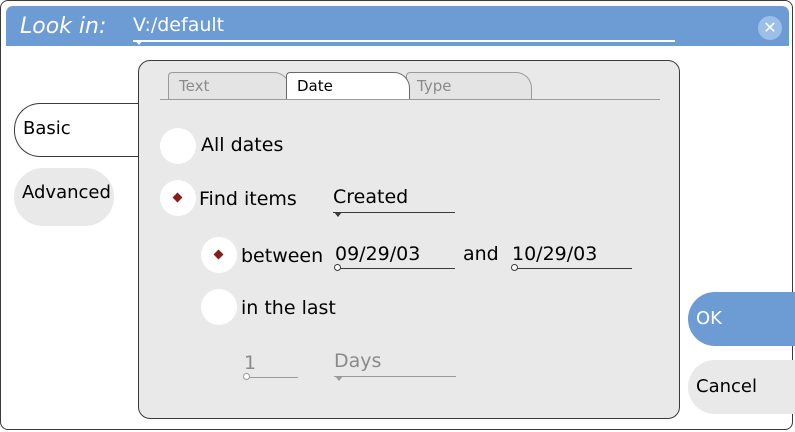 This screenshot has height=432, width=795. I want to click on cancel-button: Cancel, so click(741, 387).